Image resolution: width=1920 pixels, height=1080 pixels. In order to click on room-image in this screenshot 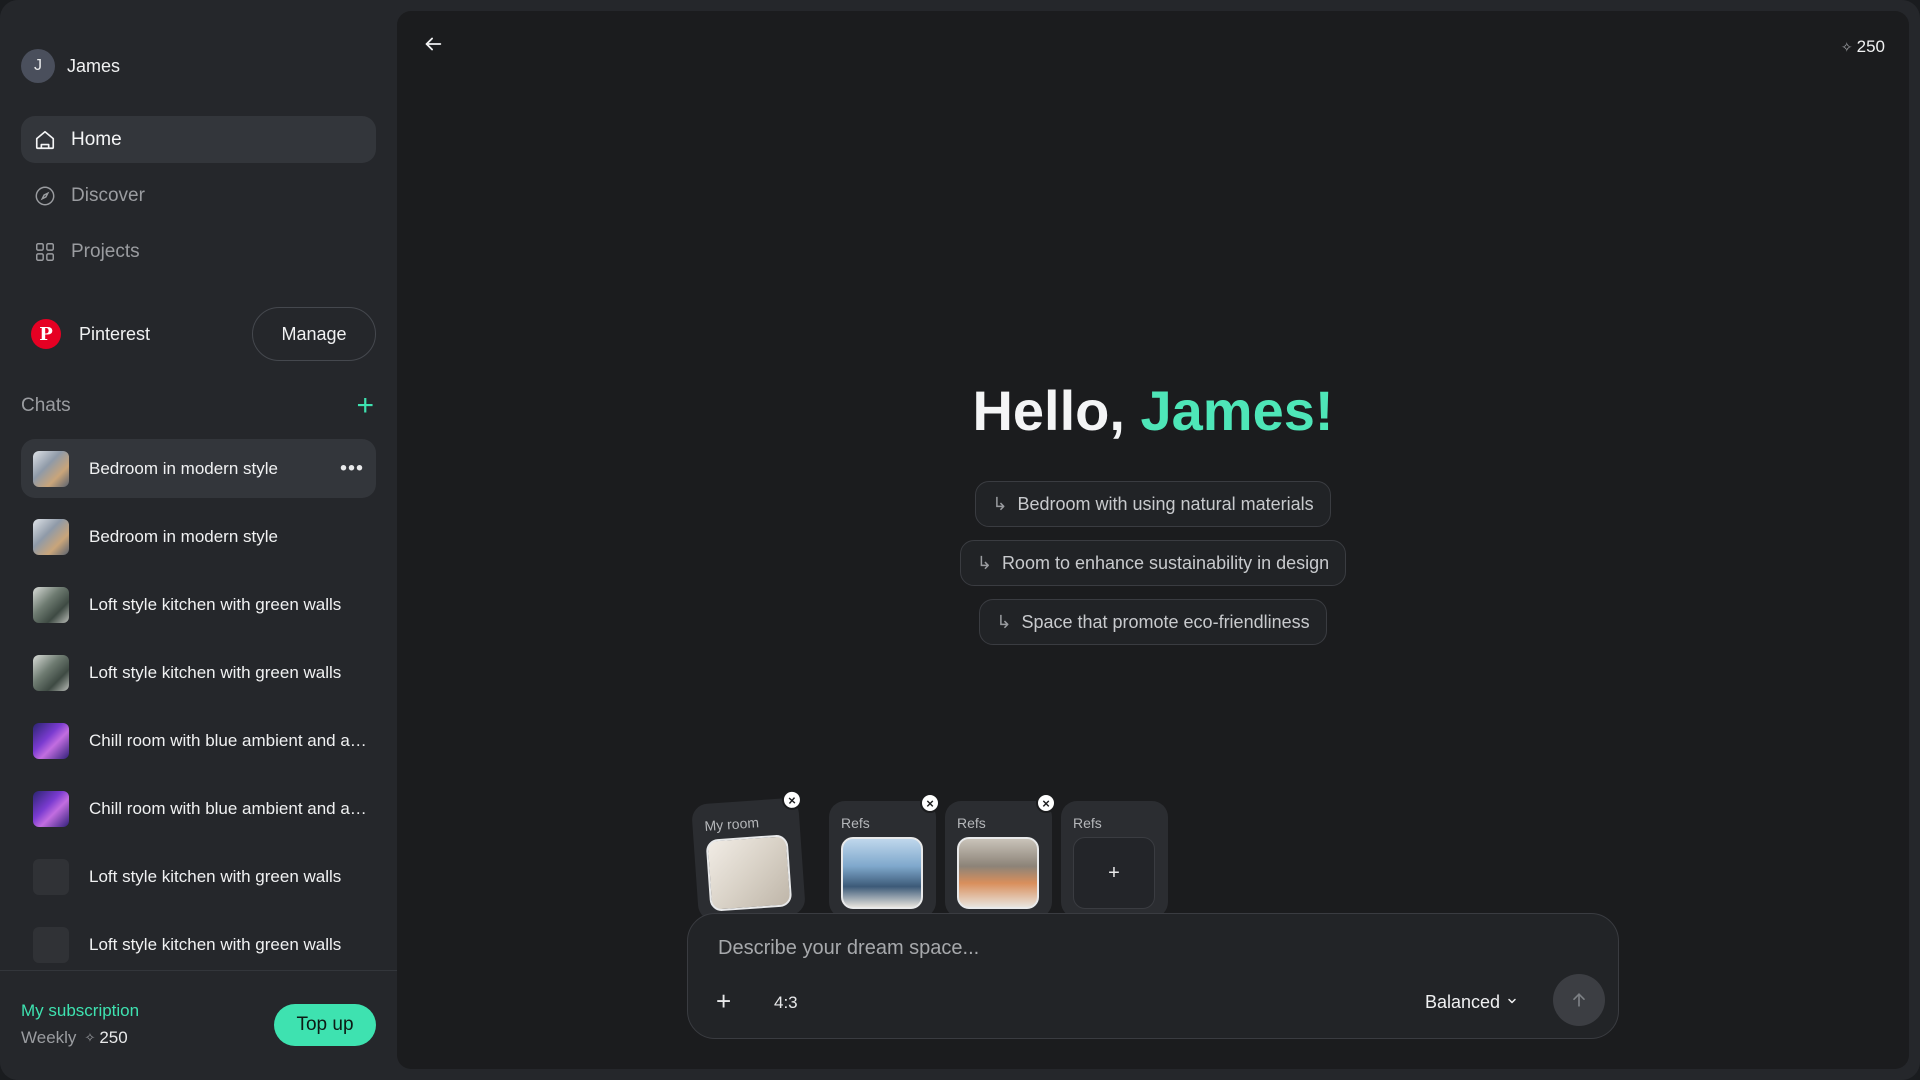, I will do `click(749, 873)`.